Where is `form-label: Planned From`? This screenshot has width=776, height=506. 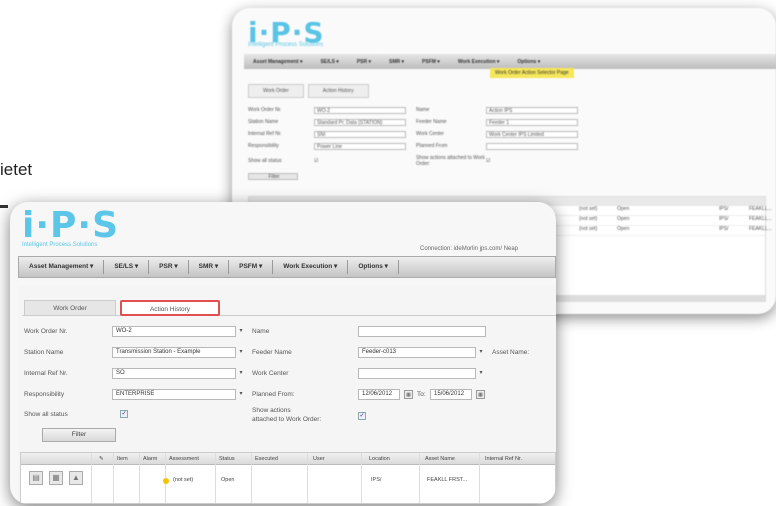 form-label: Planned From is located at coordinates (432, 146).